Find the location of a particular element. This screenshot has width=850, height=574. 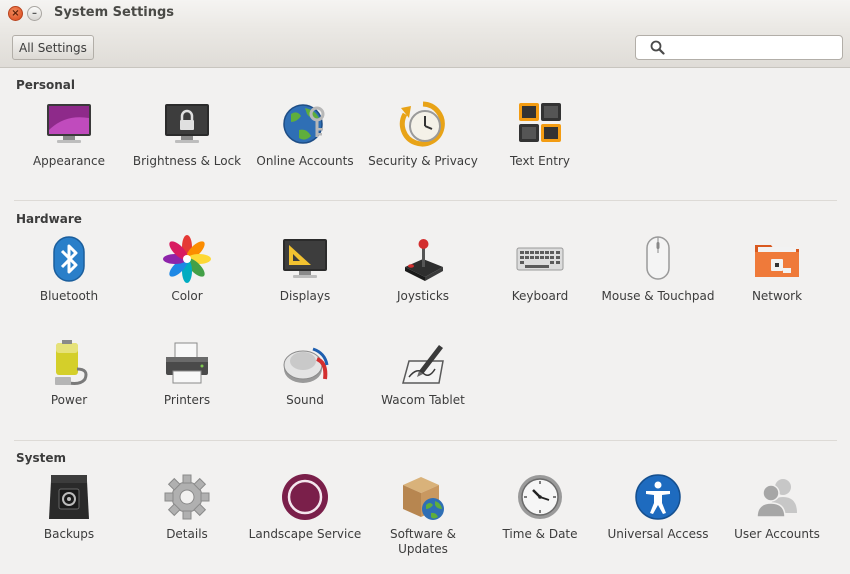

settings-item-label: Online Accounts is located at coordinates (305, 161).